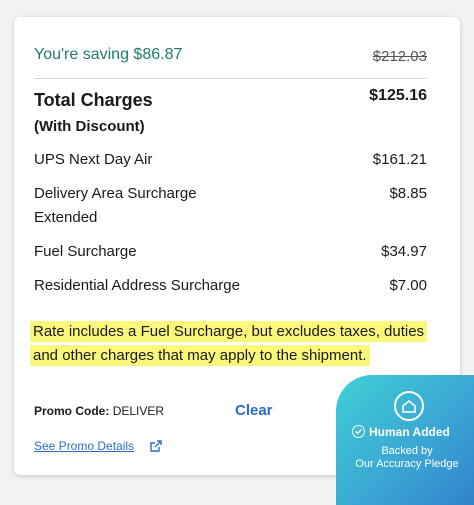 Image resolution: width=474 pixels, height=505 pixels. Describe the element at coordinates (138, 411) in the screenshot. I see `promo-code-value: DELIVER` at that location.